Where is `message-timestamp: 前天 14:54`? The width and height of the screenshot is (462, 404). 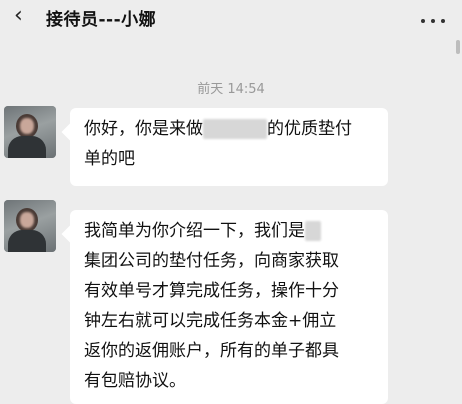 message-timestamp: 前天 14:54 is located at coordinates (231, 89).